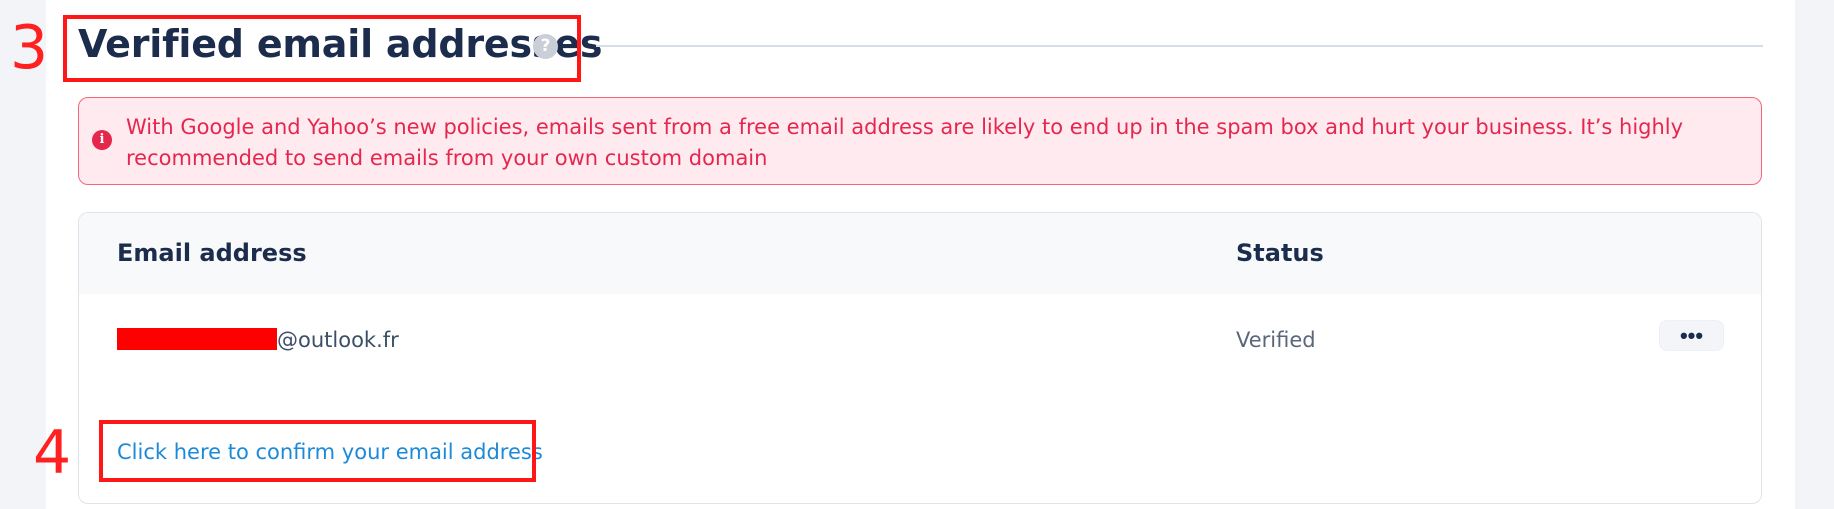 The image size is (1834, 509). What do you see at coordinates (29, 48) in the screenshot?
I see `annotation-number: 3` at bounding box center [29, 48].